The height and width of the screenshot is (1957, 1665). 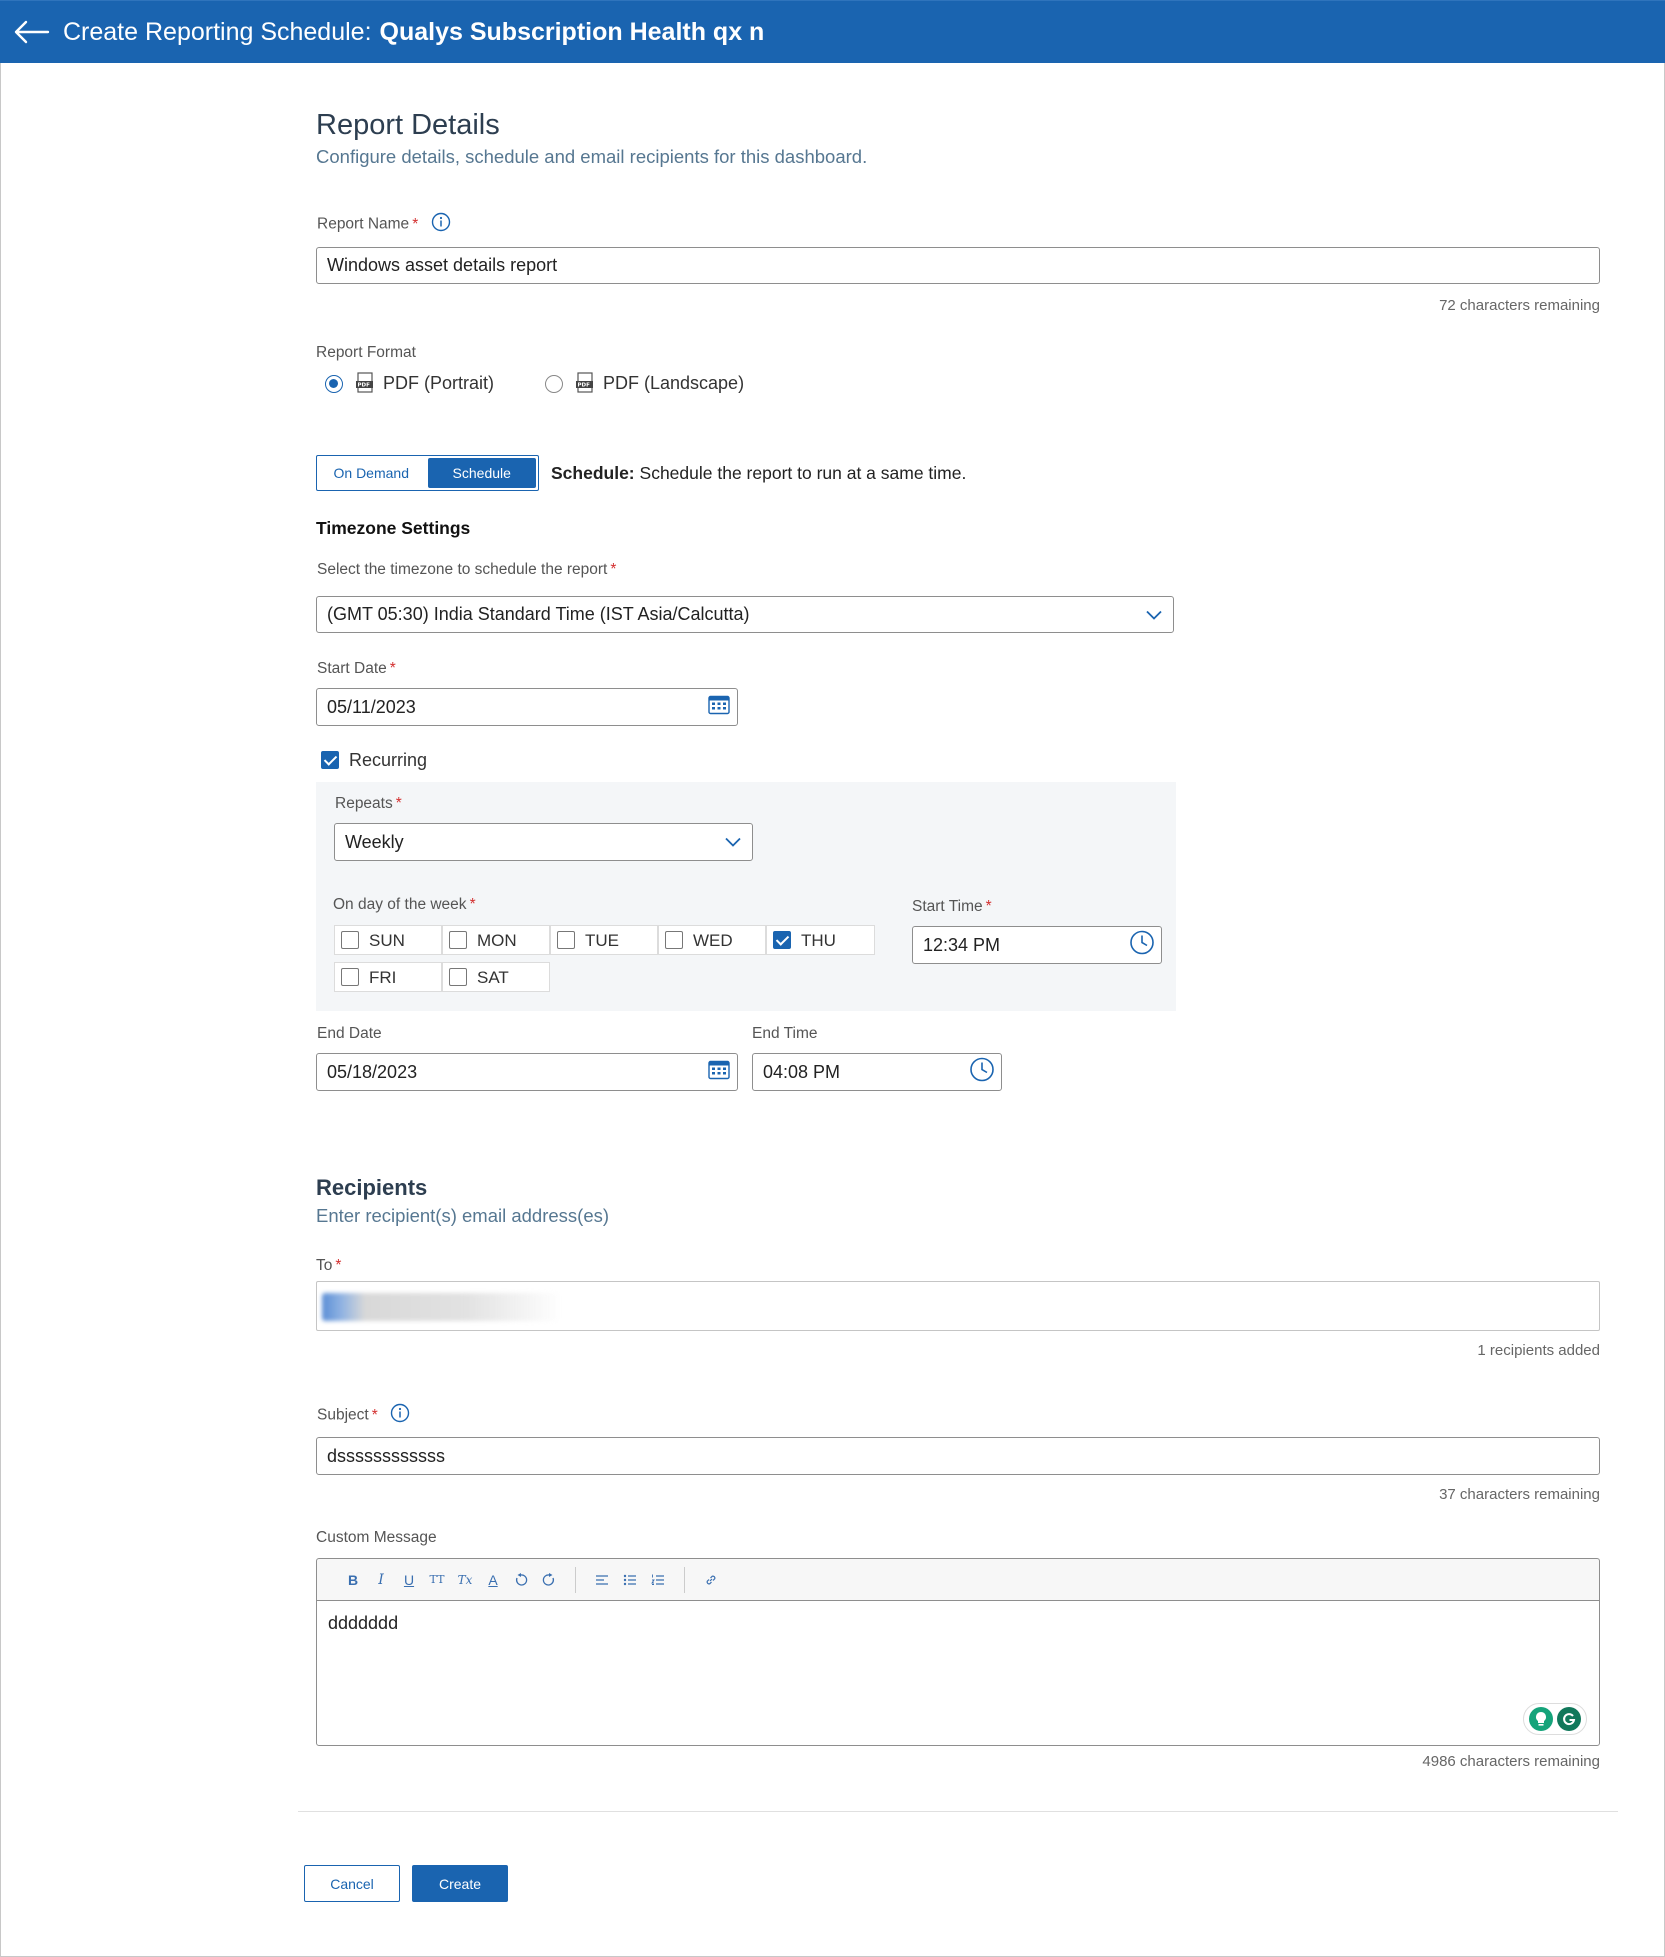 What do you see at coordinates (958, 1579) in the screenshot?
I see `editor-toolbar: B I U TT Tx A` at bounding box center [958, 1579].